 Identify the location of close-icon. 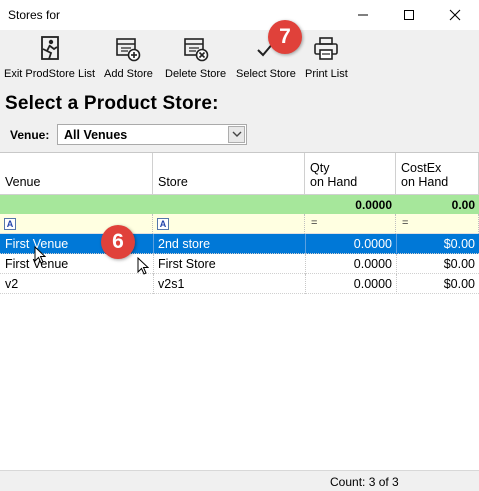
(455, 15).